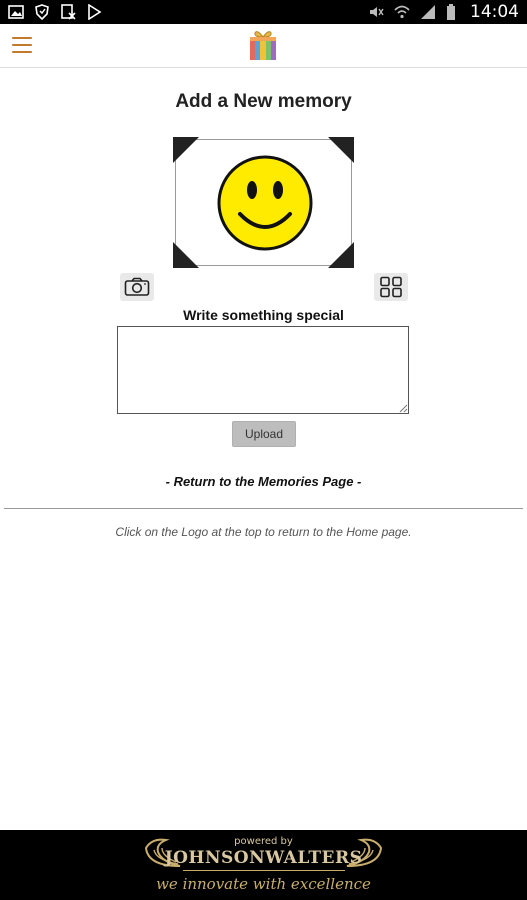  I want to click on mute-icon, so click(377, 12).